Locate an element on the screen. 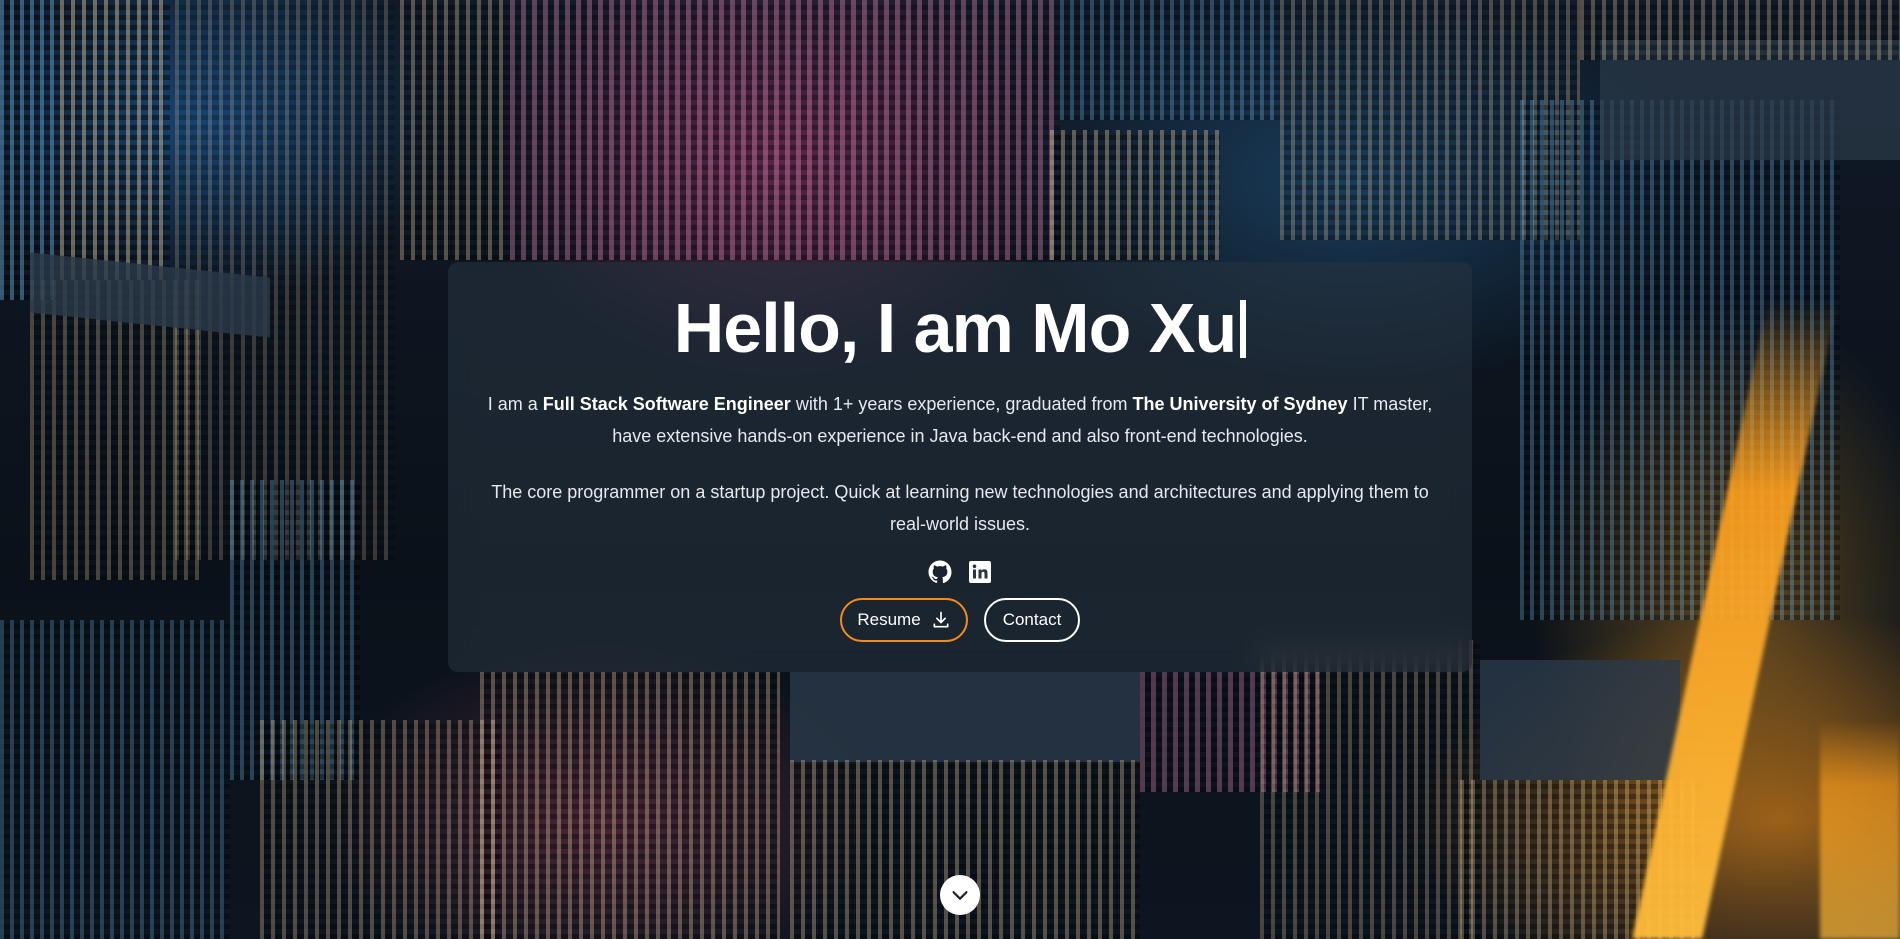  hero-title: Hello, I am Mo Xu is located at coordinates (960, 328).